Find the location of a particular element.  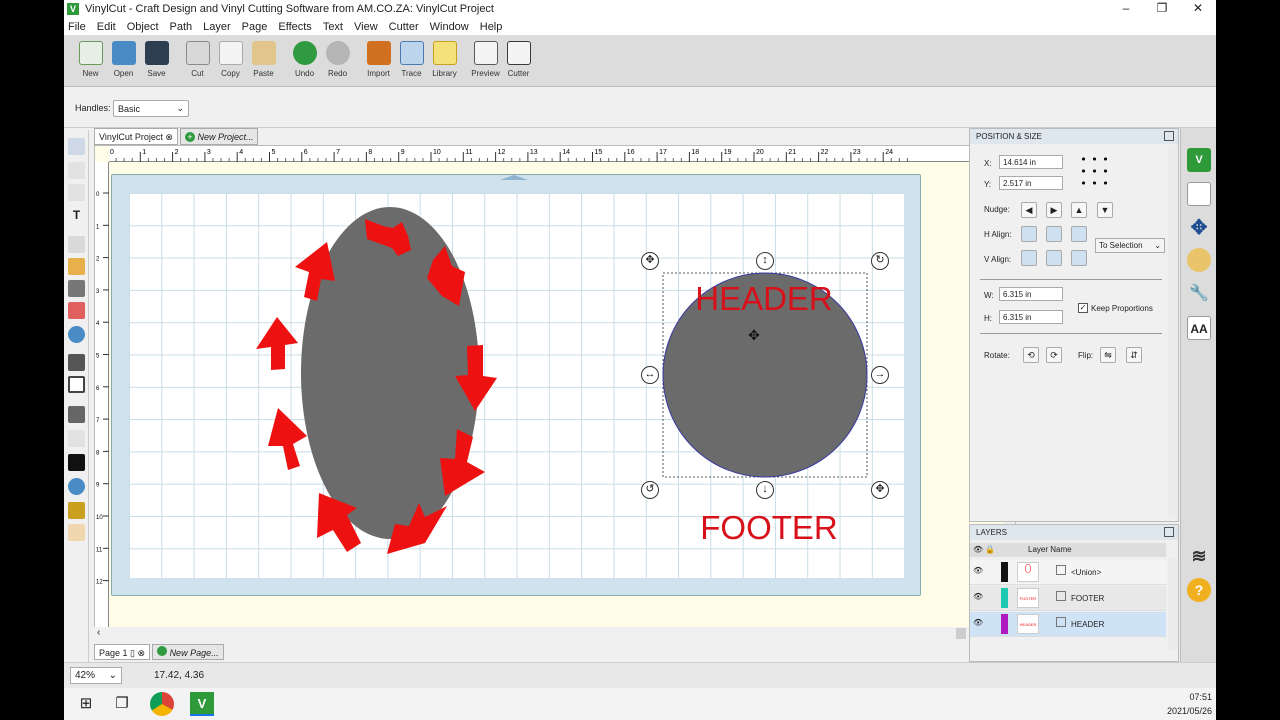

close-button: ✕ is located at coordinates (1198, 9).